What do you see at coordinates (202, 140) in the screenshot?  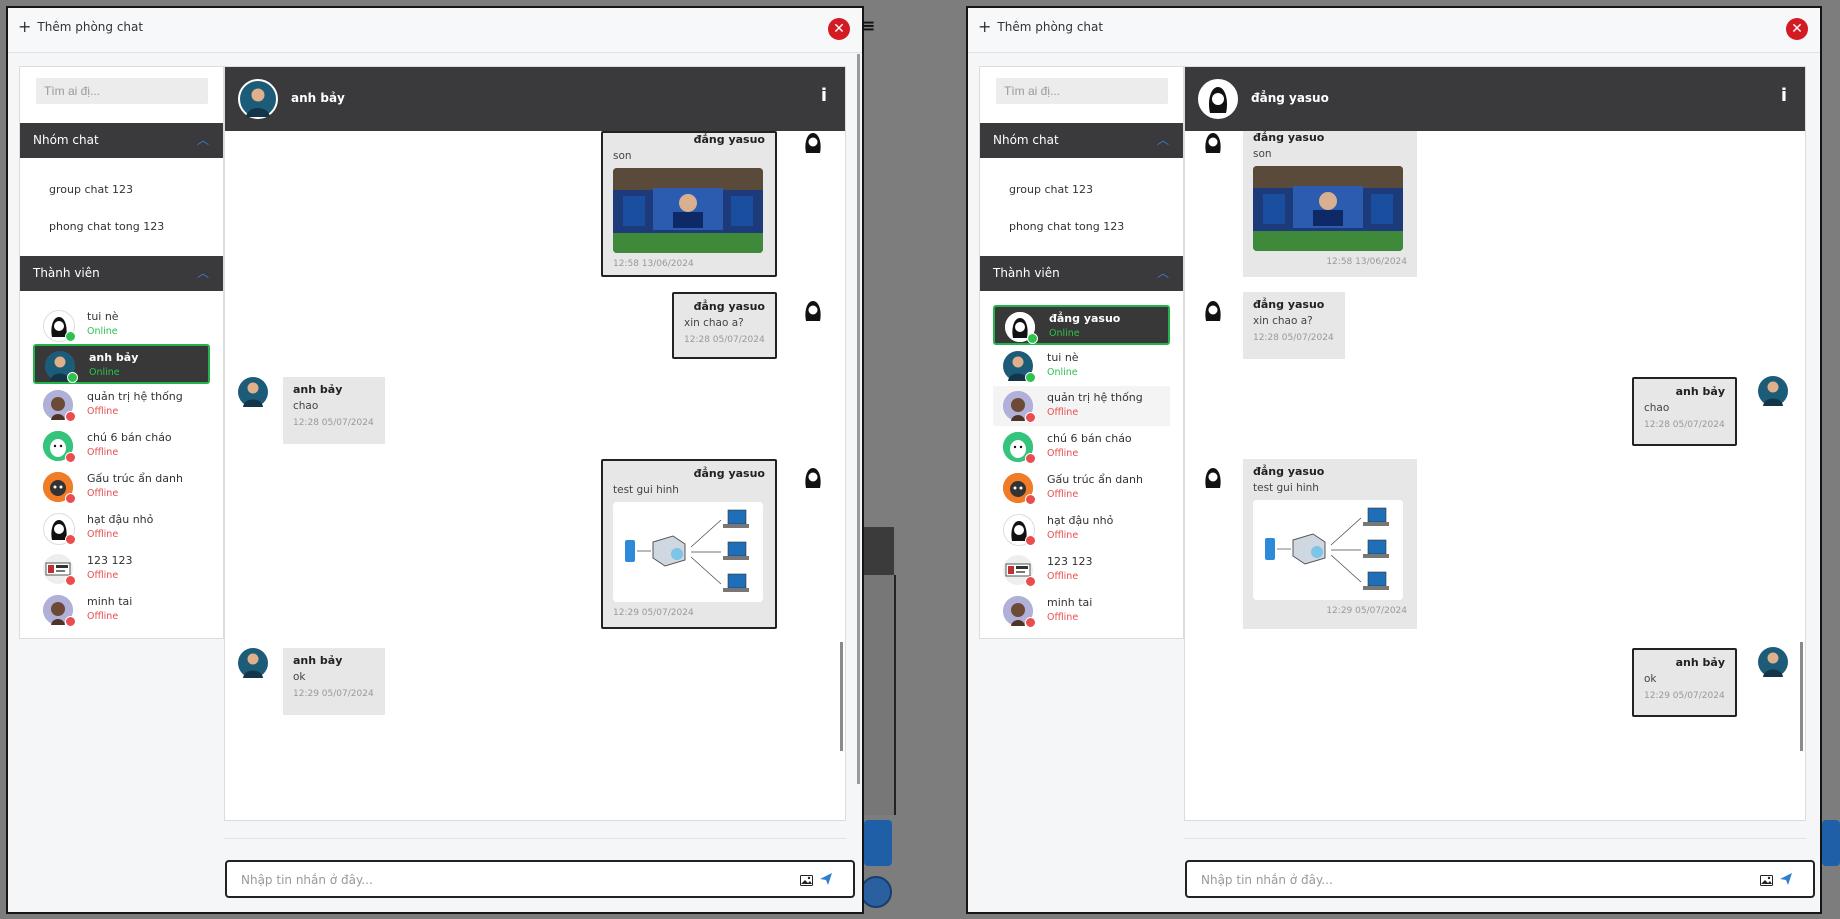 I see `chevron-up-icon: ︿` at bounding box center [202, 140].